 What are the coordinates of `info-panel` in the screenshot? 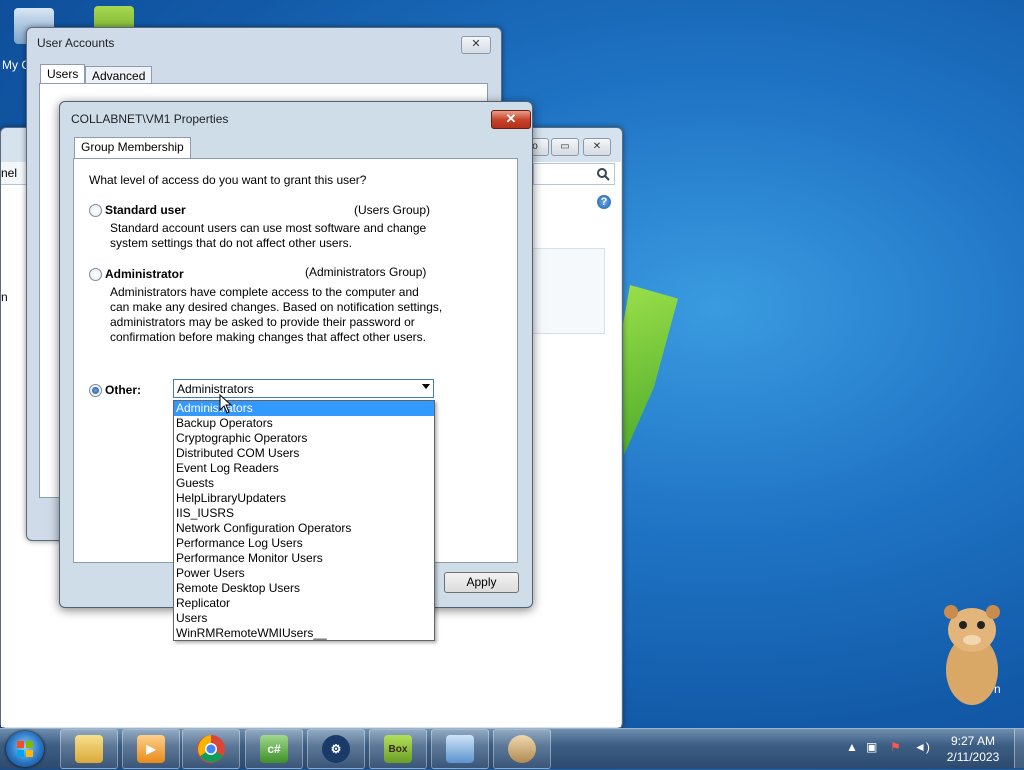 It's located at (568, 291).